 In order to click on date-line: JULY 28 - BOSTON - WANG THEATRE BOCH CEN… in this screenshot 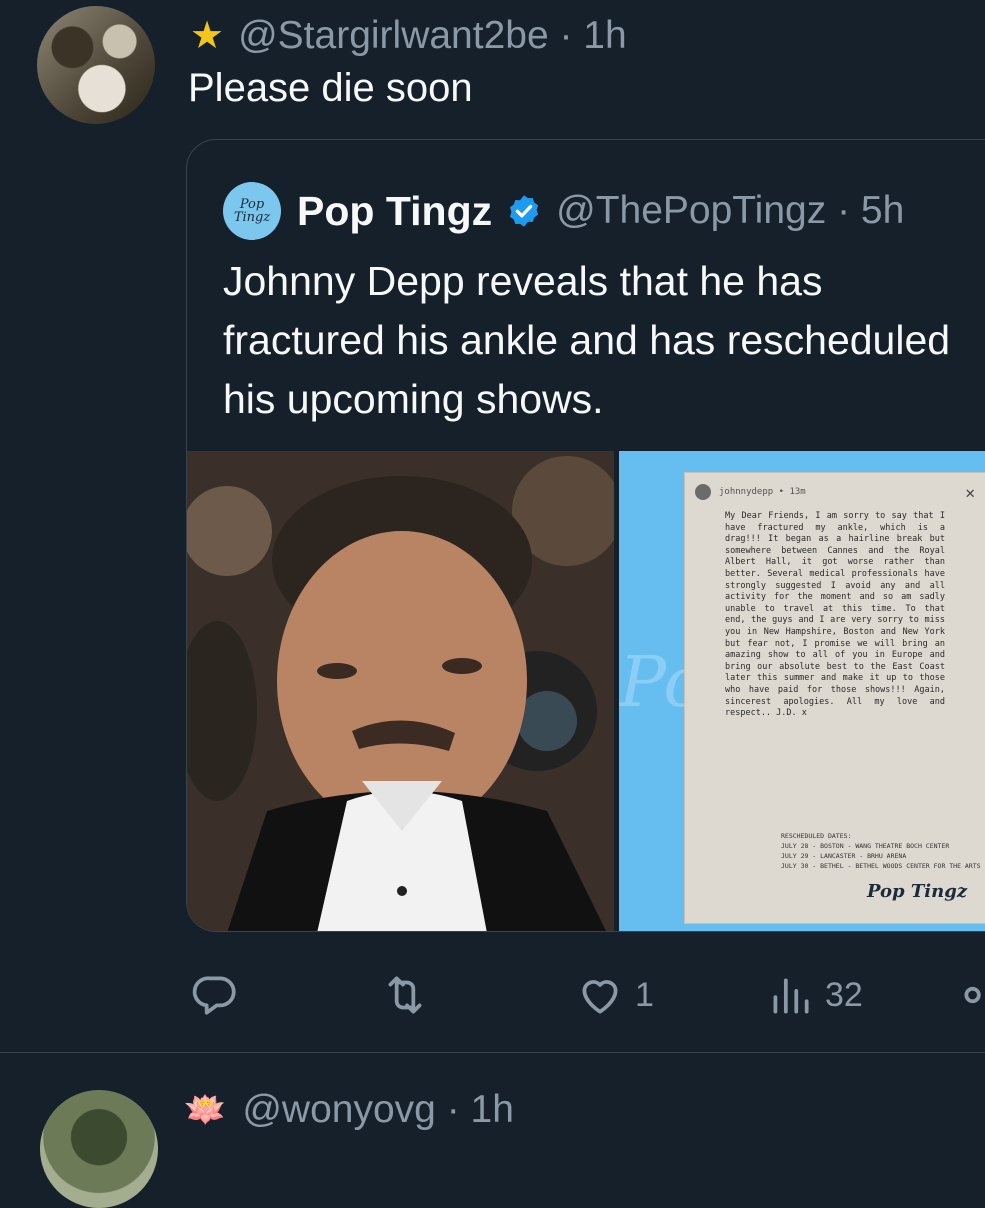, I will do `click(865, 846)`.